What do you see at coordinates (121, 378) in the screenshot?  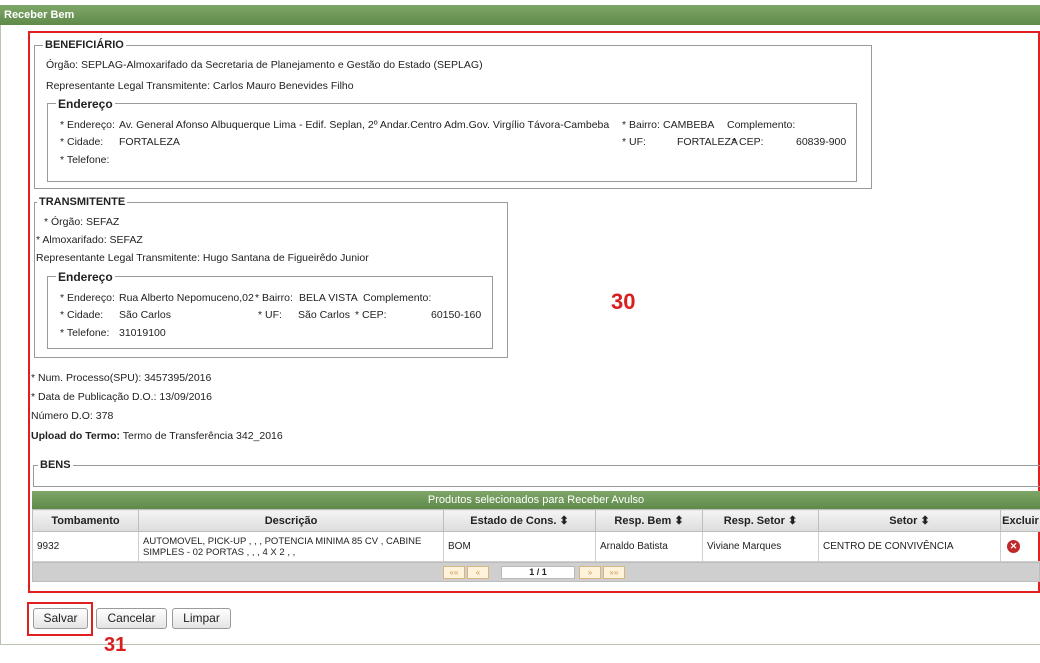 I see `num-processo: * Num. Processo(SPU): 3457395/2016` at bounding box center [121, 378].